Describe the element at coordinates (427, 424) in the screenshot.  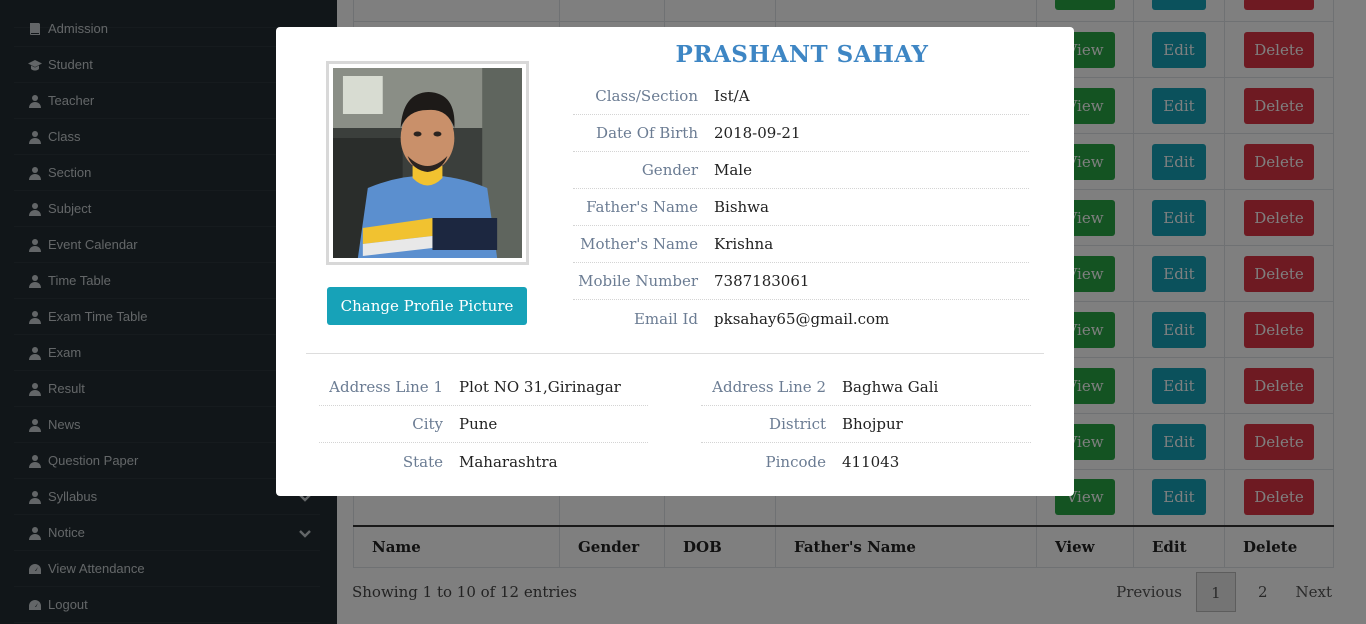
I see `detail-label: City` at that location.